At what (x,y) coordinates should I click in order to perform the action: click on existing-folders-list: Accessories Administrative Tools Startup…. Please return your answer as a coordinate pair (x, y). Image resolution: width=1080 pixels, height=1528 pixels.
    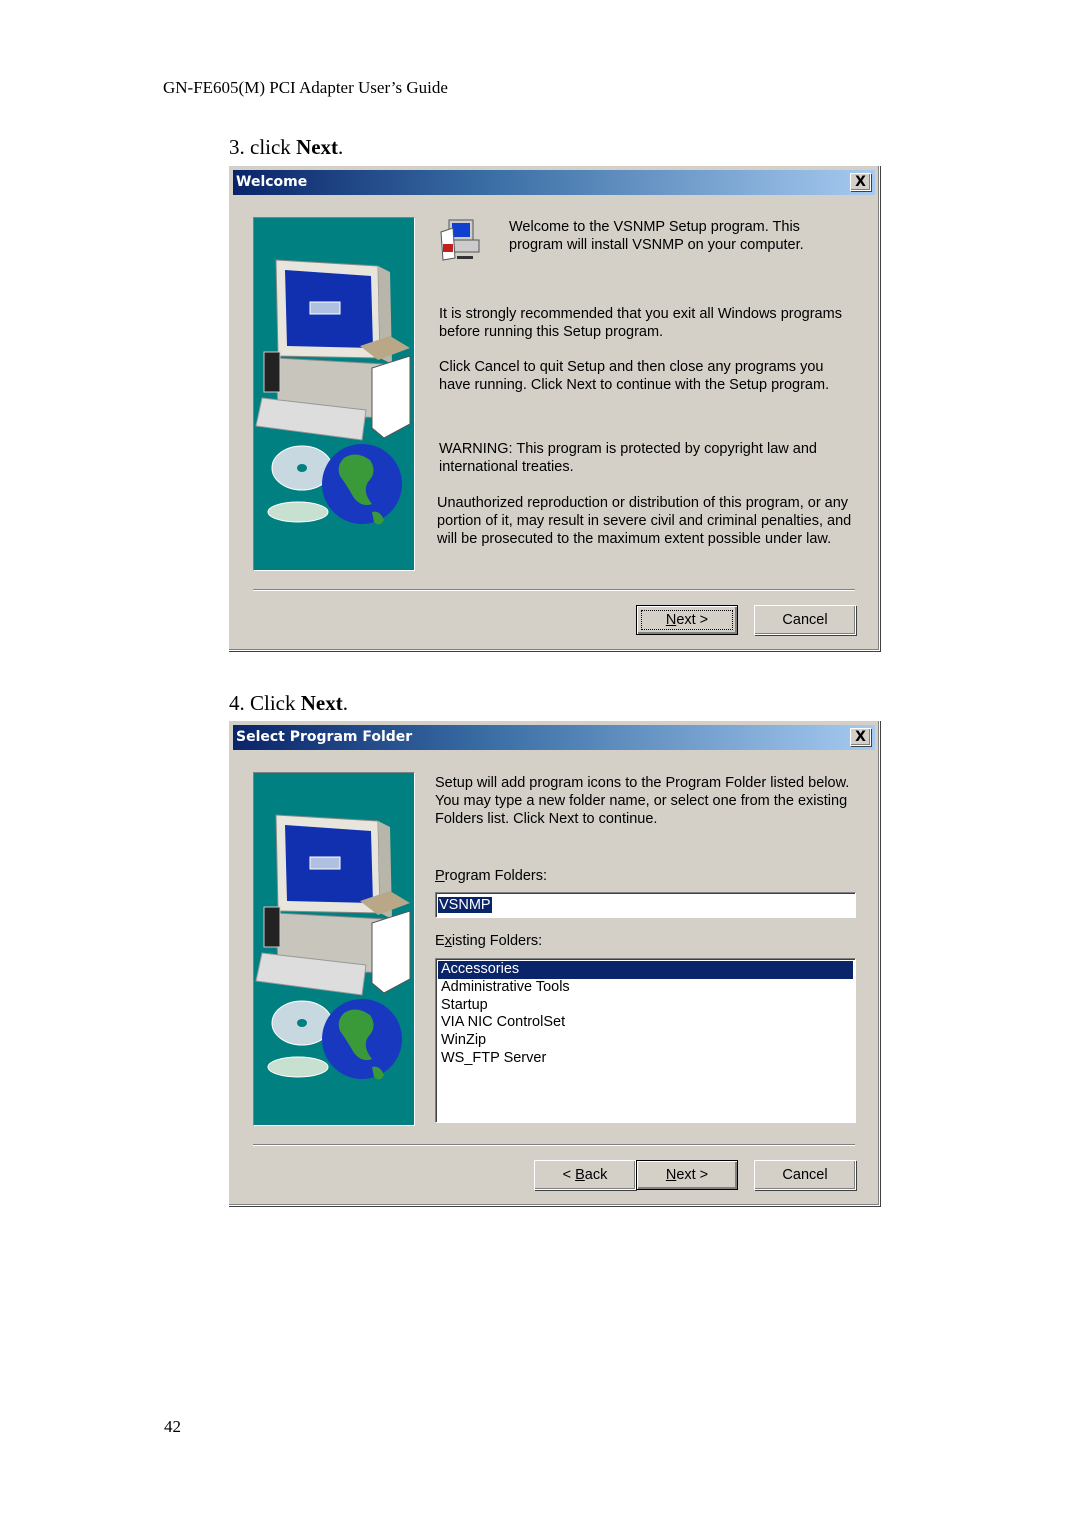
    Looking at the image, I should click on (645, 1040).